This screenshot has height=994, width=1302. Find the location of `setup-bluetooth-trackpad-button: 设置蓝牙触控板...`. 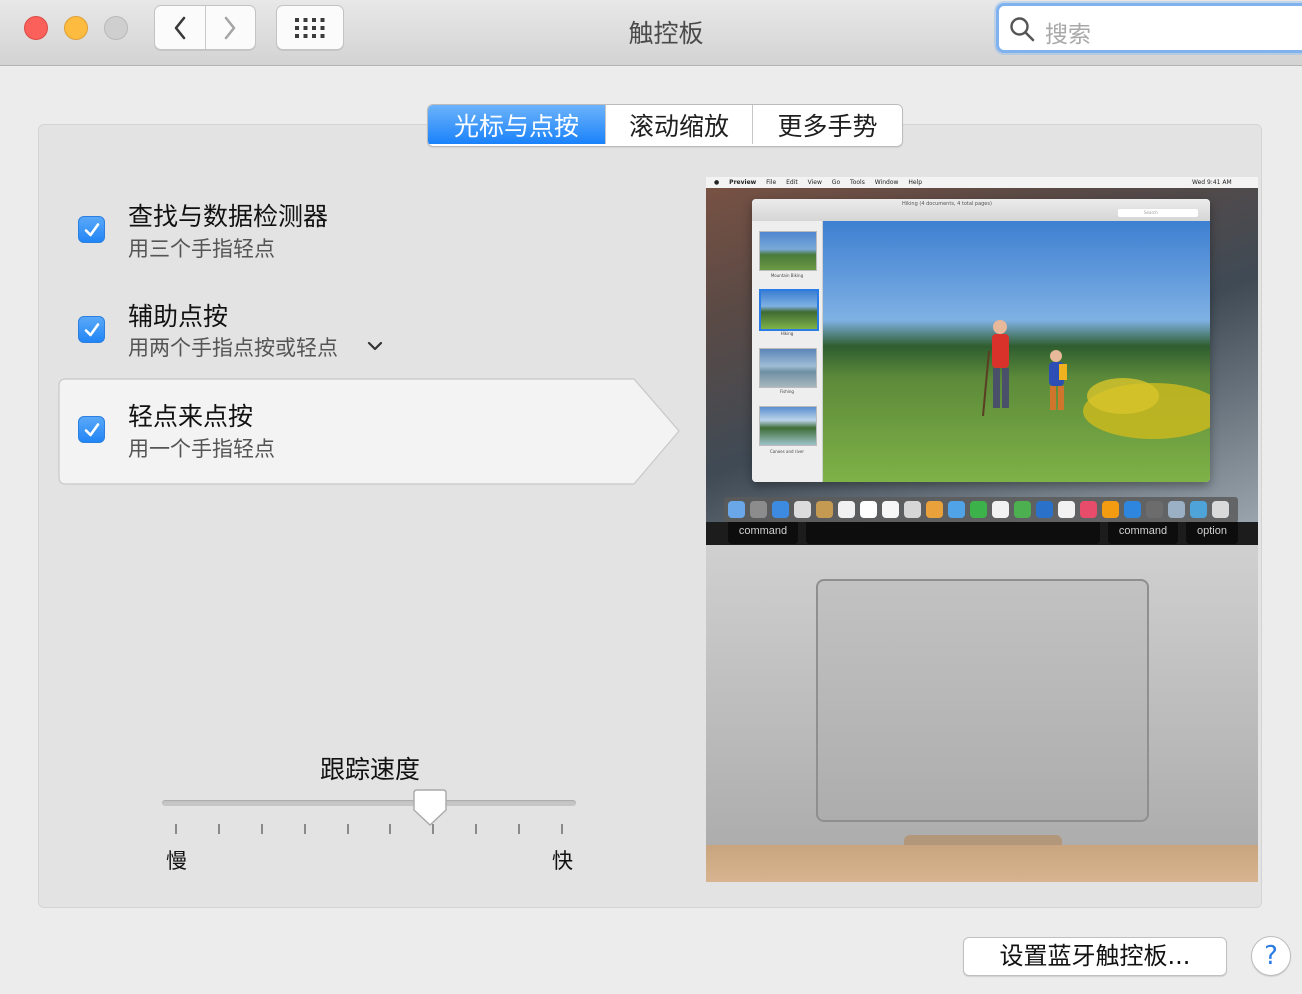

setup-bluetooth-trackpad-button: 设置蓝牙触控板... is located at coordinates (1095, 956).